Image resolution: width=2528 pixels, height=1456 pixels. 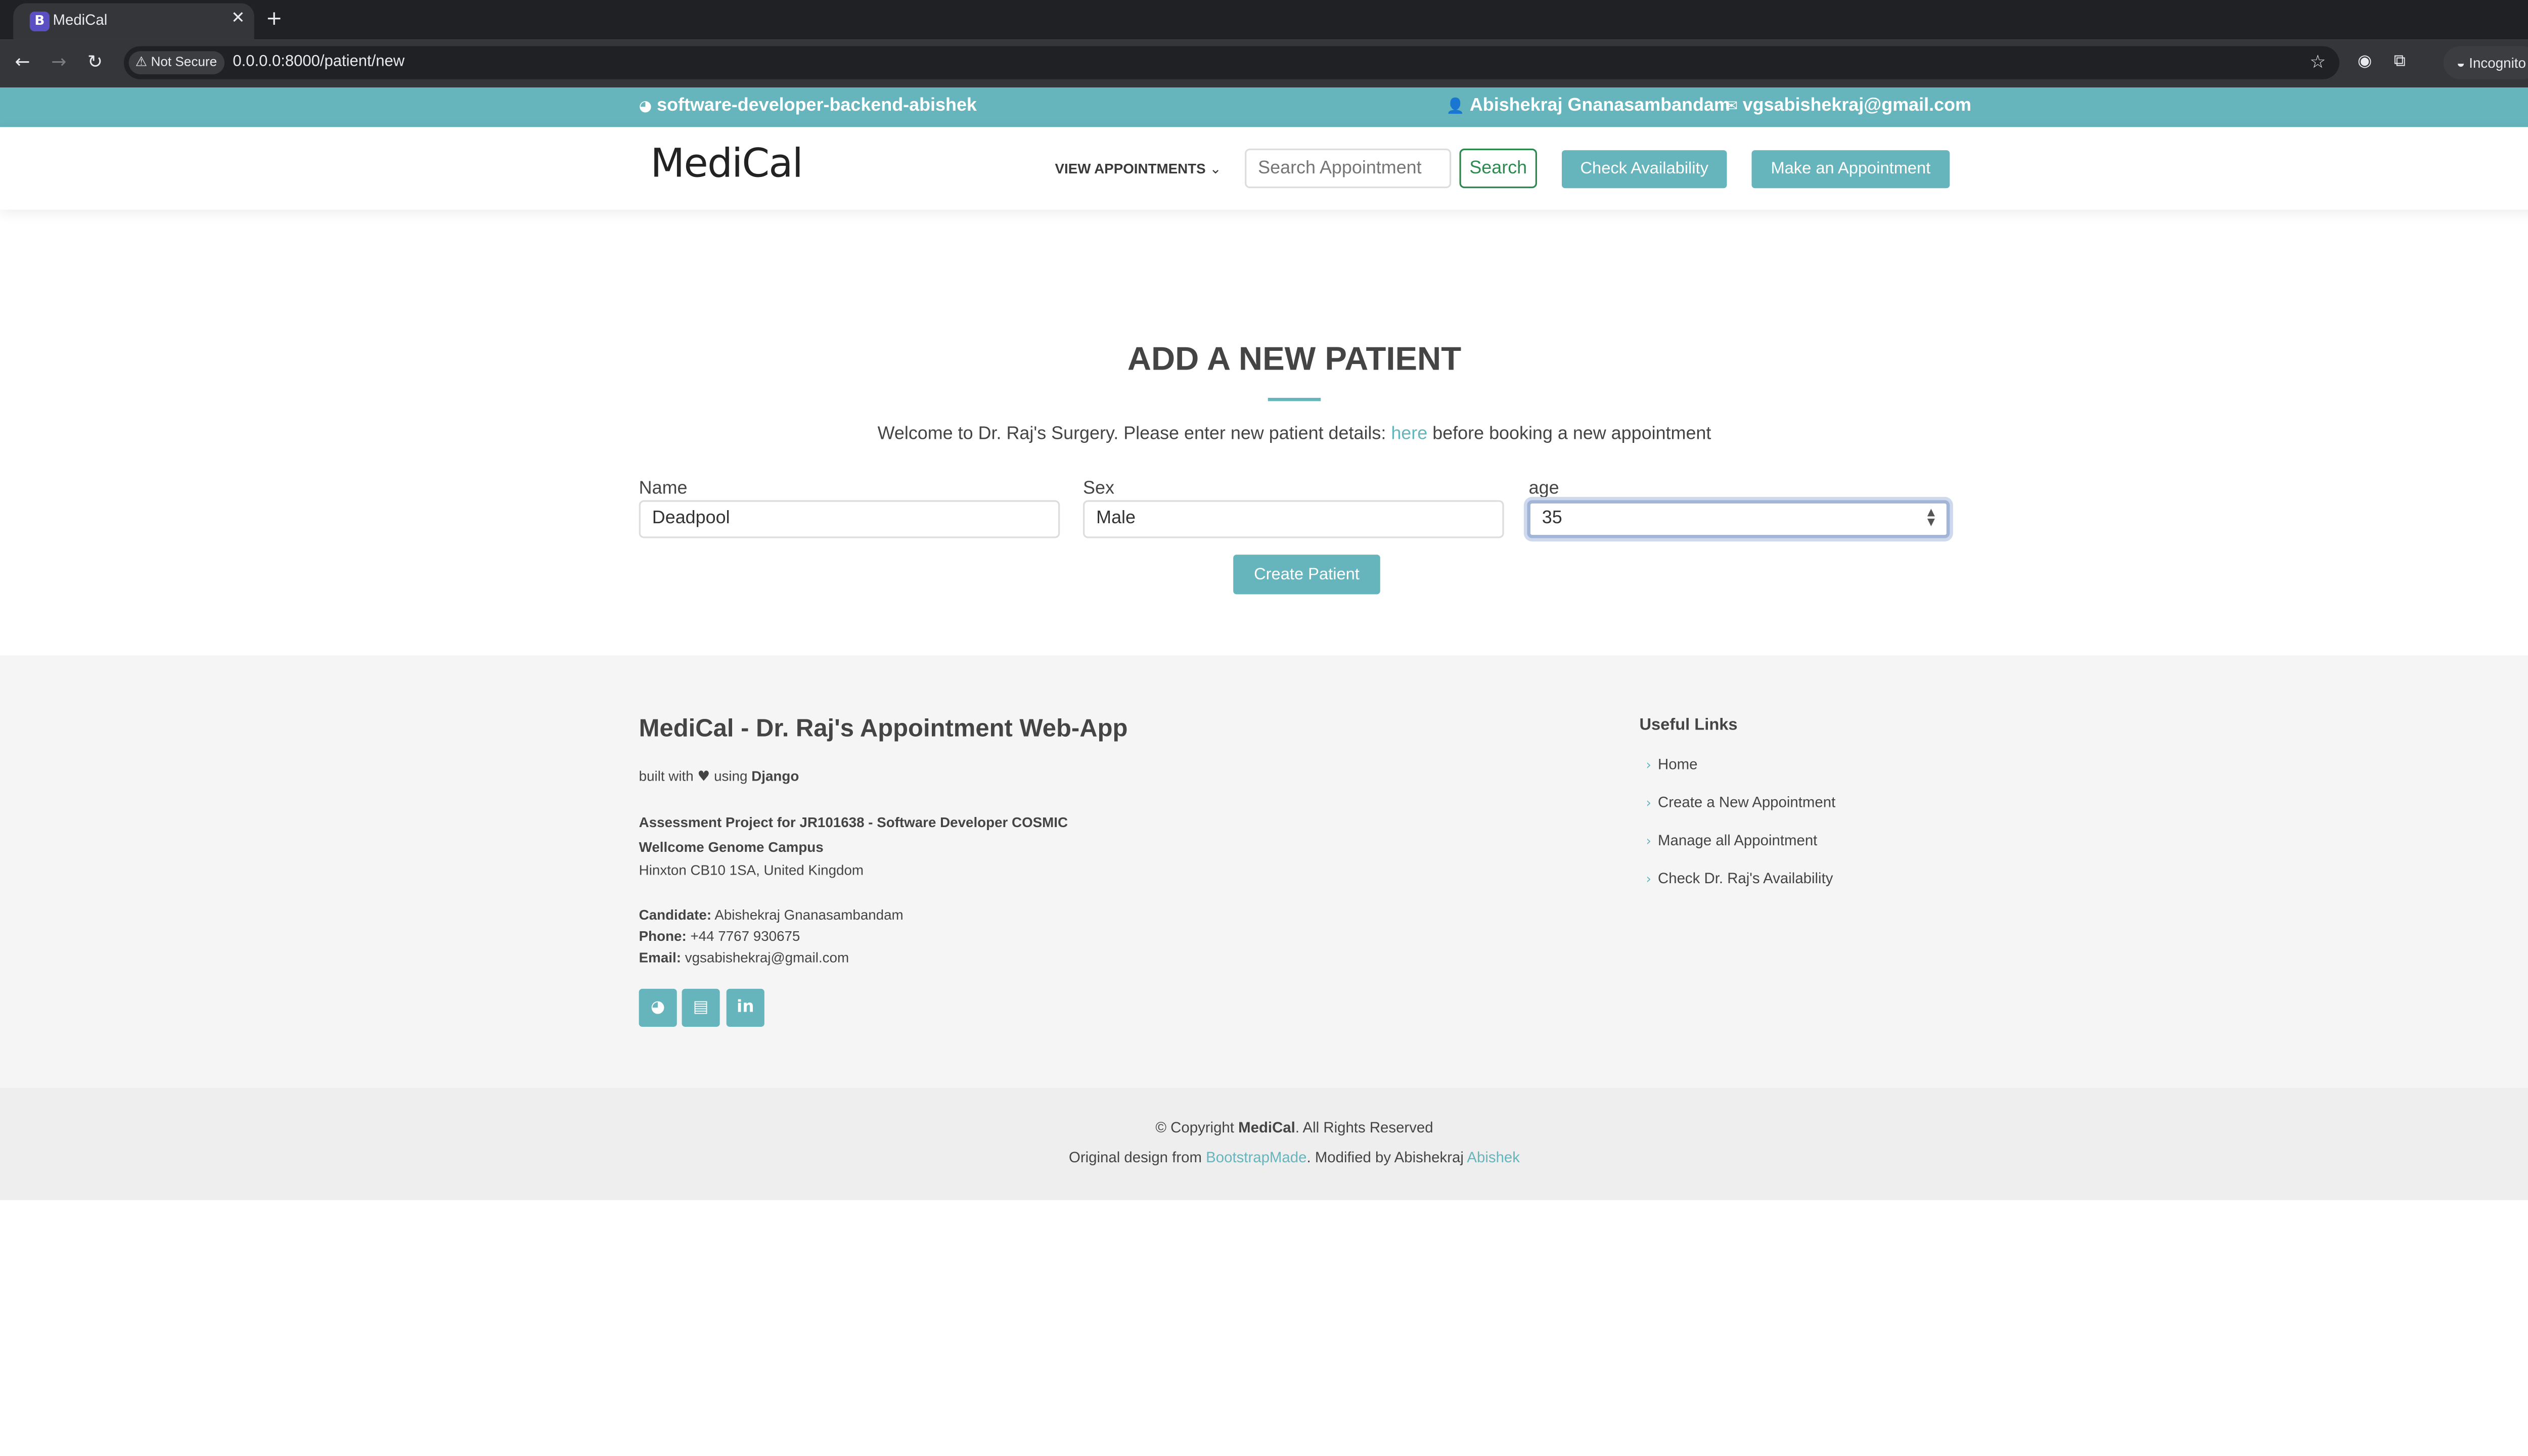 I want to click on candidate-label: Candidate:, so click(x=676, y=914).